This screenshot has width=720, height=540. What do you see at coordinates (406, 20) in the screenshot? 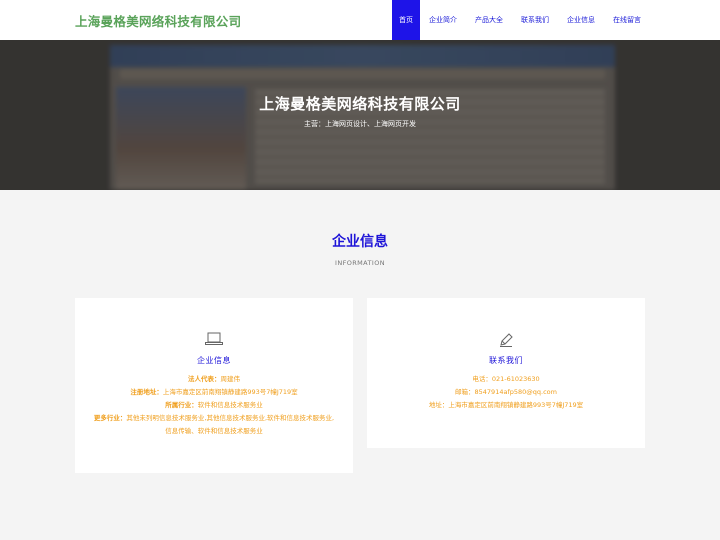
I see `nav-item-home: 首页` at bounding box center [406, 20].